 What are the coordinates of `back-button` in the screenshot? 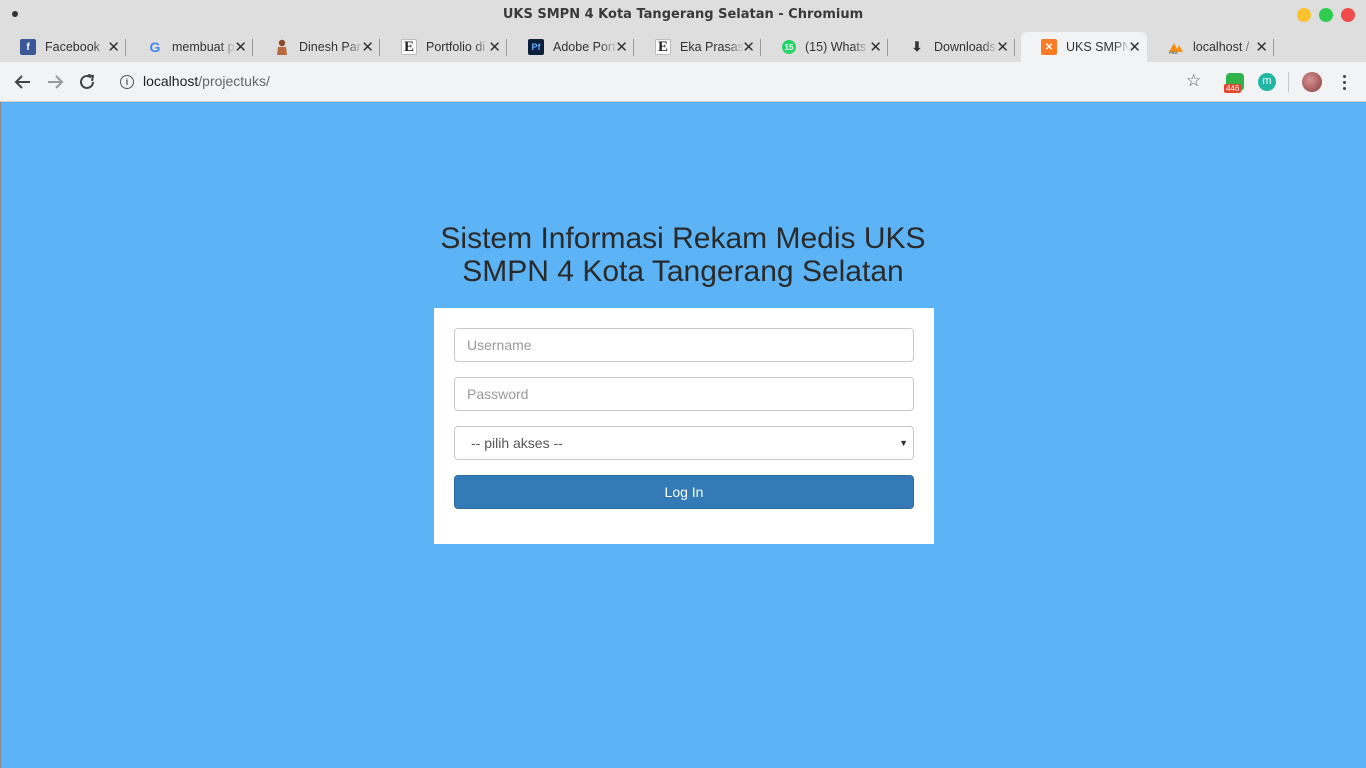 It's located at (23, 82).